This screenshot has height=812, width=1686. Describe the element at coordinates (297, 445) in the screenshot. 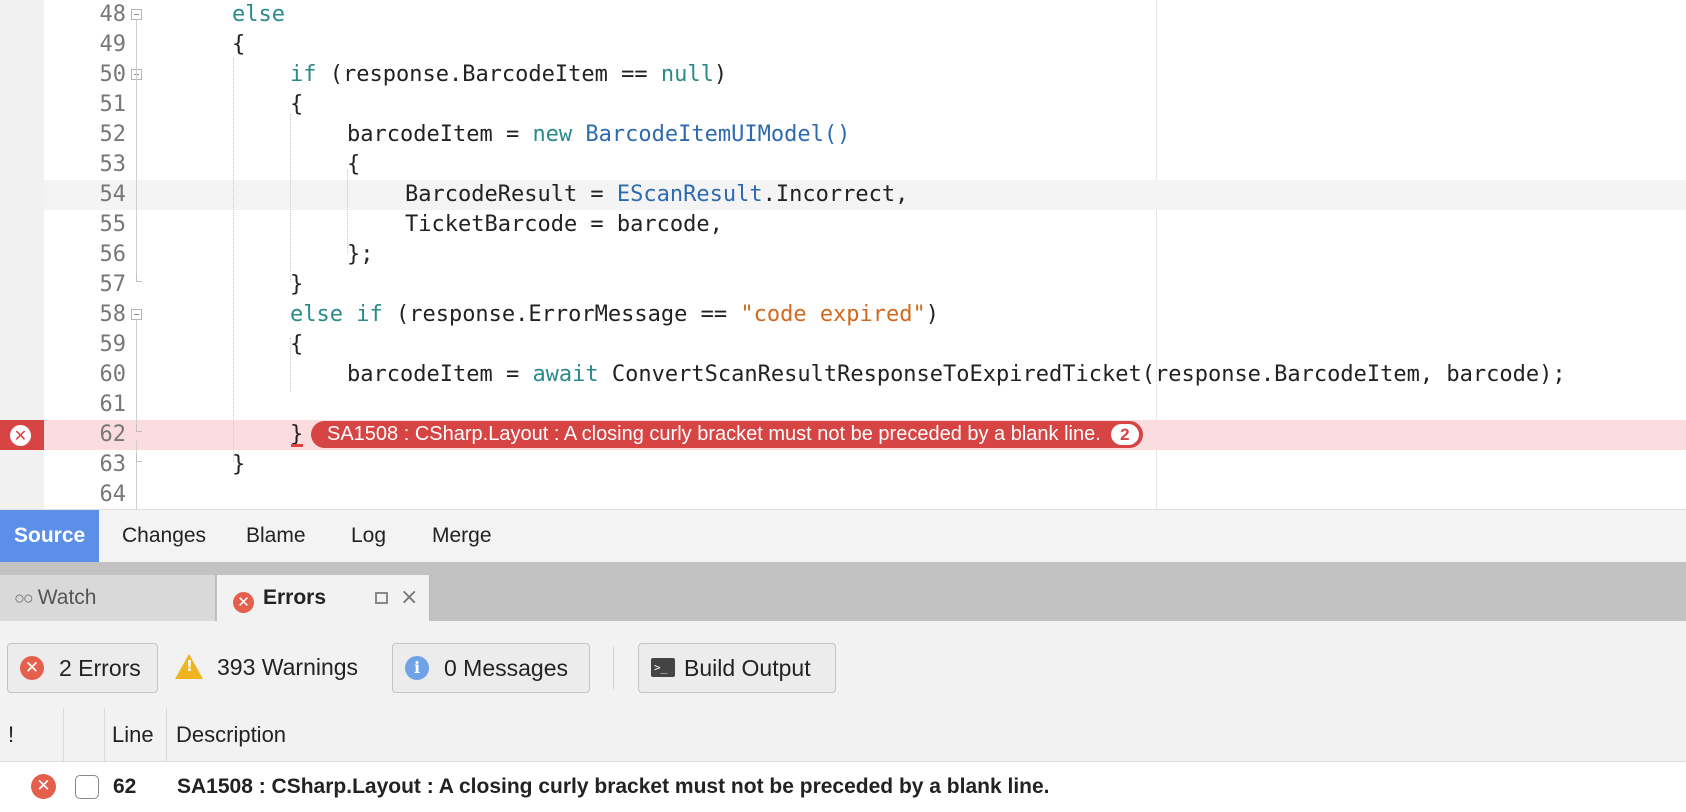

I see `error-squiggle` at that location.